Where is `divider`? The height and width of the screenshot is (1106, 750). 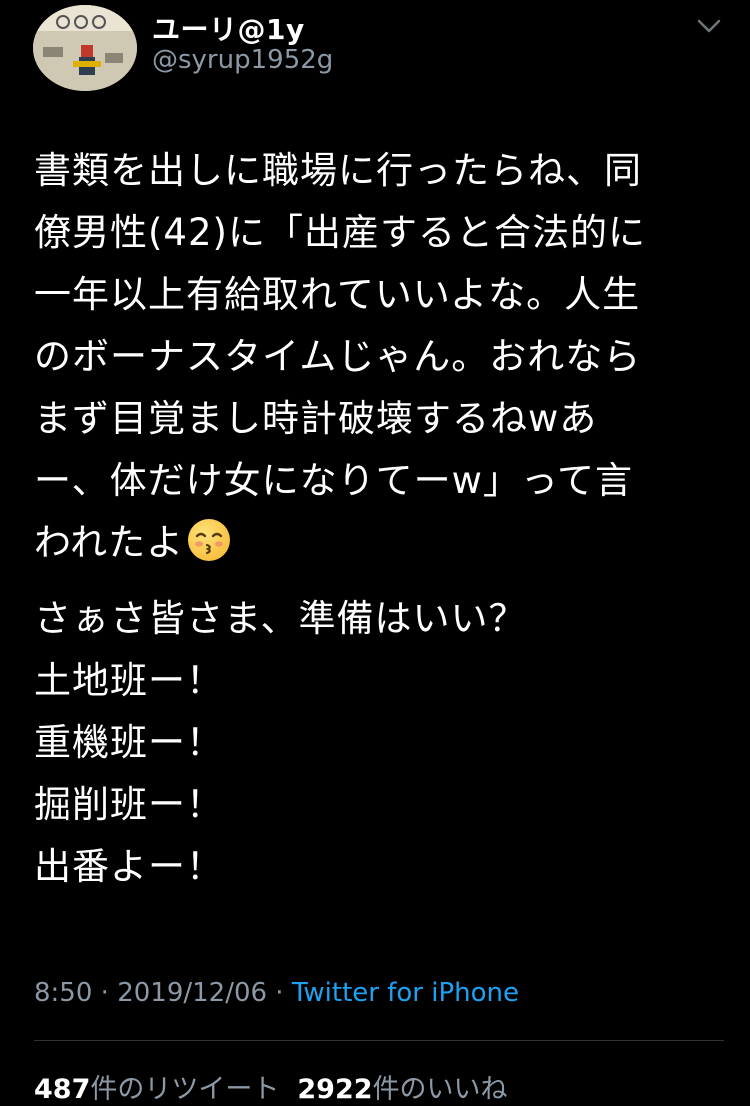 divider is located at coordinates (379, 1040).